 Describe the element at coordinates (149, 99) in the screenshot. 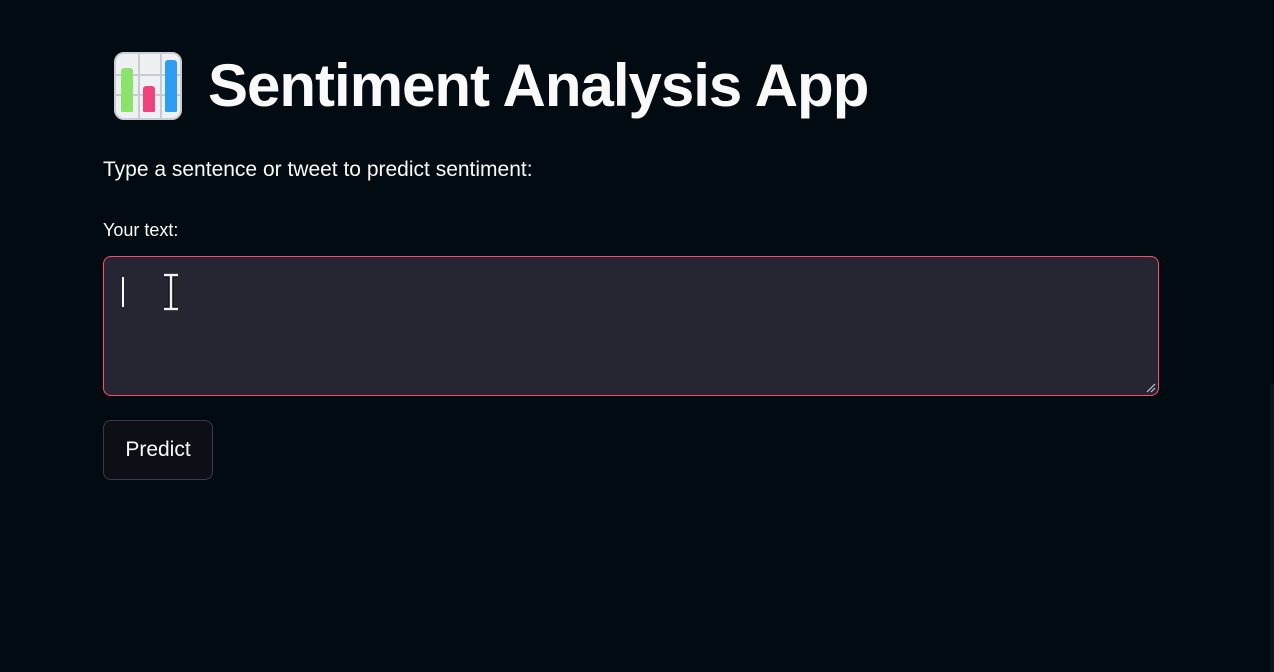

I see `chart-icon-bar-pink` at that location.